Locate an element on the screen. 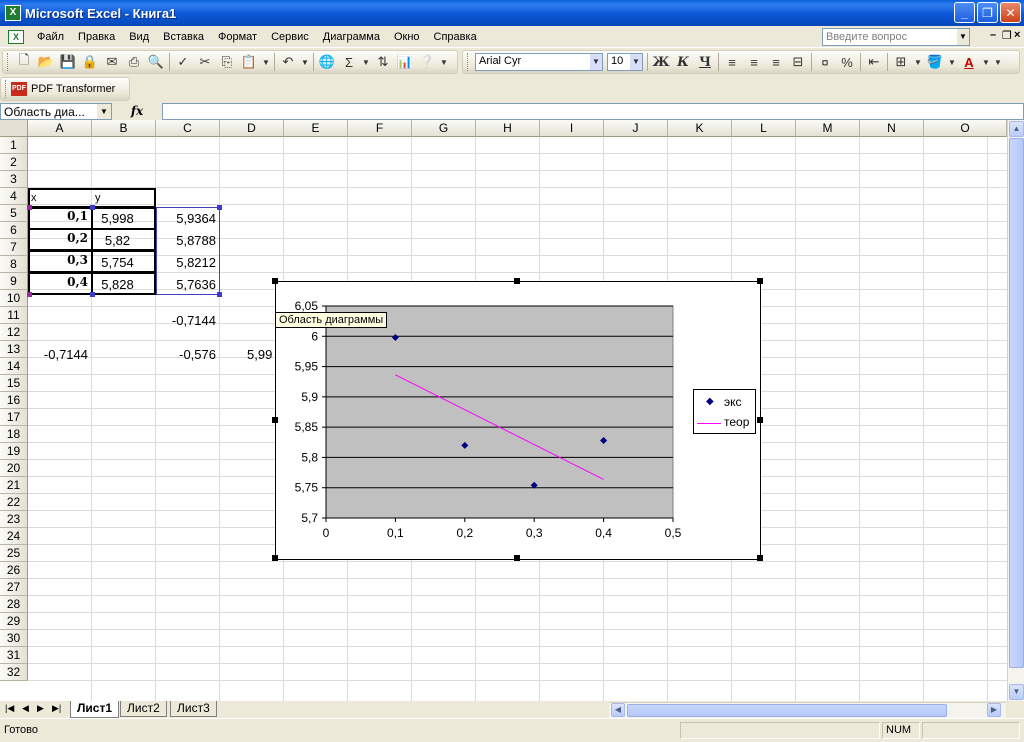  sort-ascending-icon: ⇅ is located at coordinates (383, 62).